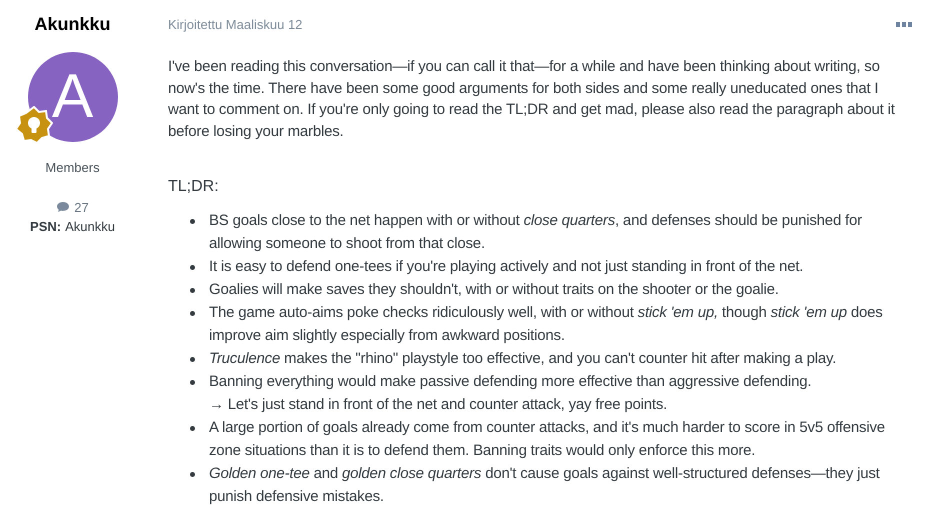  Describe the element at coordinates (522, 359) in the screenshot. I see `bullet-text: Truculence makes the "rhino" playstyle too effective, and you can't counter hit after making a play.` at that location.